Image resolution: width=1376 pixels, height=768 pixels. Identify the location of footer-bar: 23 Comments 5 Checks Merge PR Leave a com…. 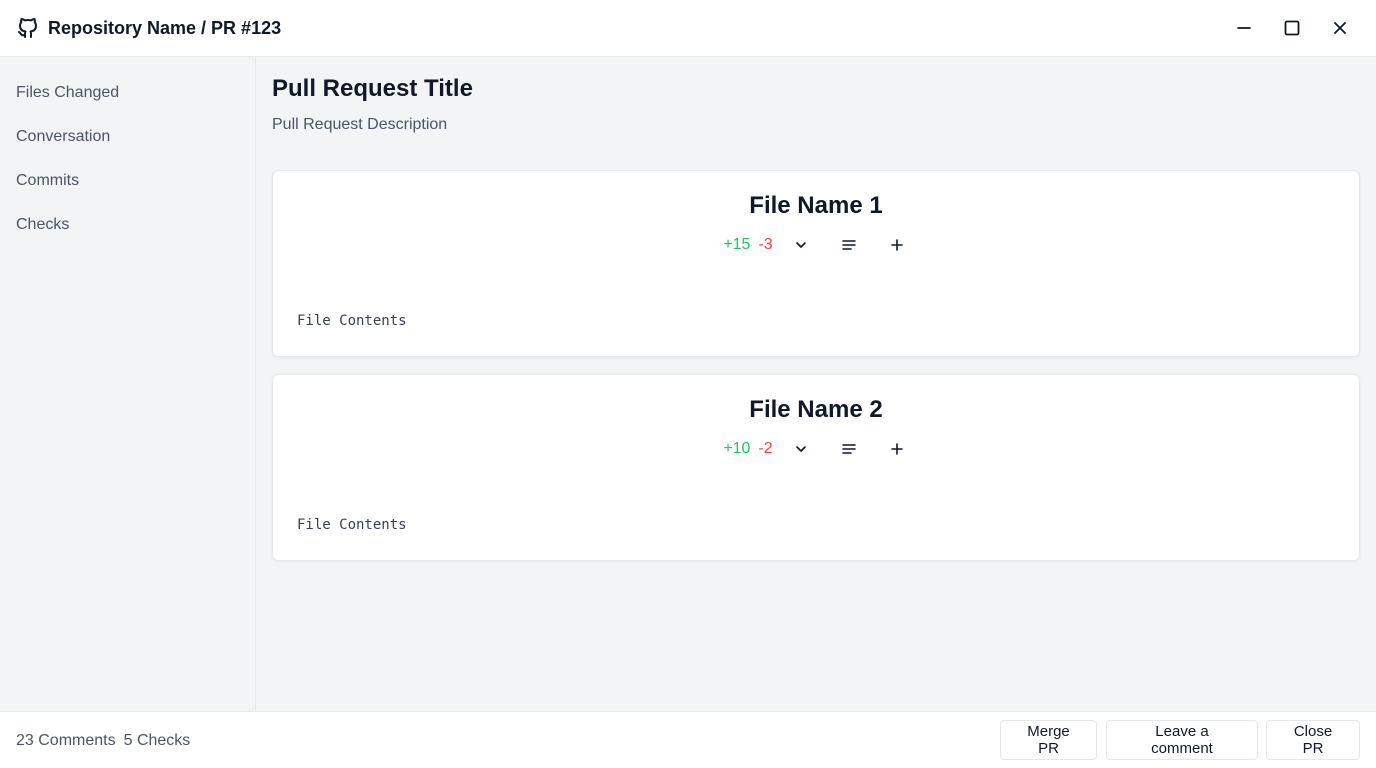
(688, 739).